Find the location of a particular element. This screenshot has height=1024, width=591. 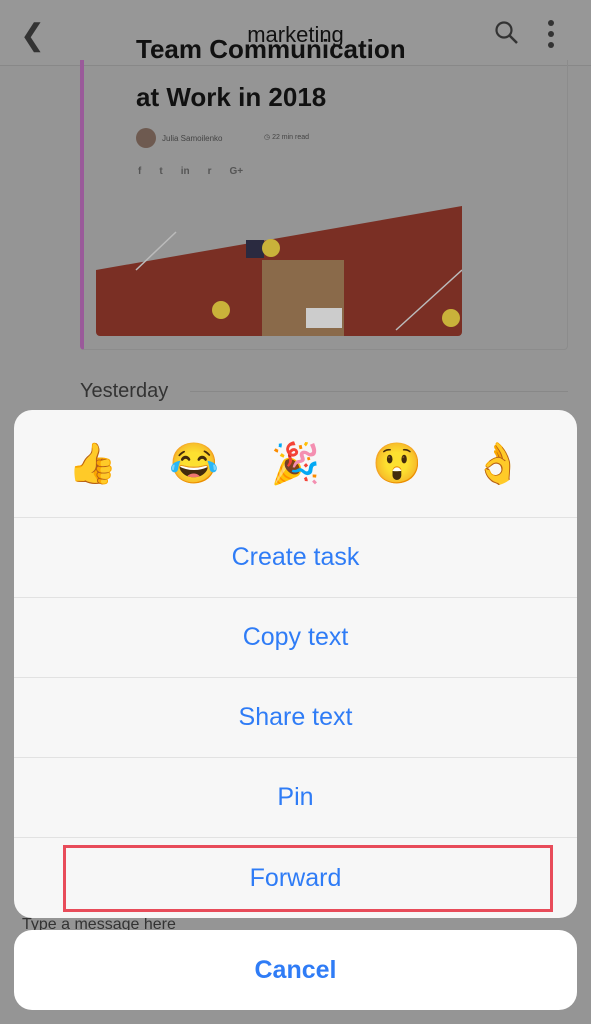

more-vertical-icon is located at coordinates (551, 34).